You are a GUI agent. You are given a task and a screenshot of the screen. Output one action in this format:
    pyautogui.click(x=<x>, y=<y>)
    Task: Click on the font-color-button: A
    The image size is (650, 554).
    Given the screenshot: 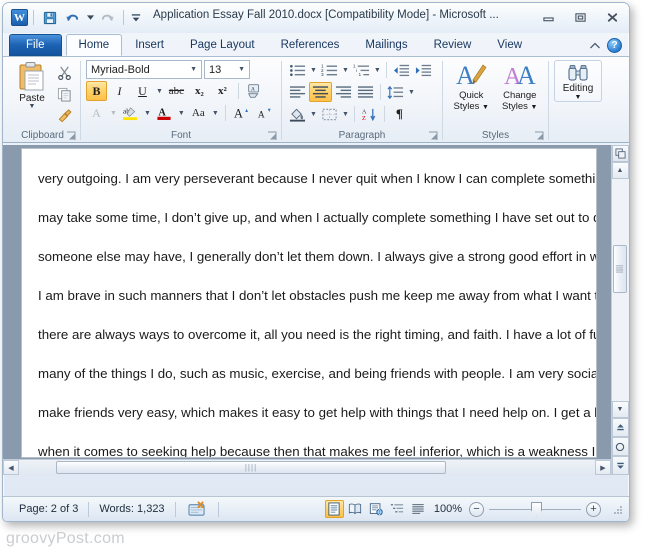 What is the action you would take?
    pyautogui.click(x=164, y=113)
    